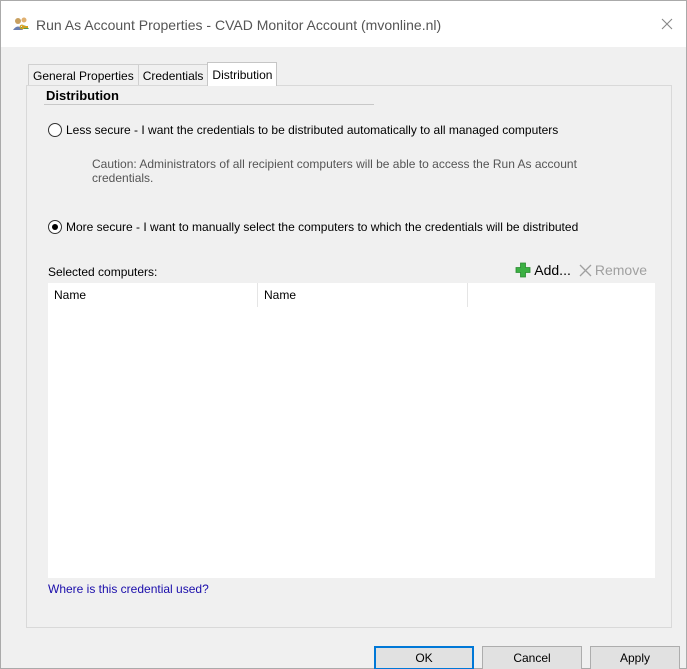 This screenshot has width=687, height=669. Describe the element at coordinates (55, 130) in the screenshot. I see `radio-less-secure-button` at that location.